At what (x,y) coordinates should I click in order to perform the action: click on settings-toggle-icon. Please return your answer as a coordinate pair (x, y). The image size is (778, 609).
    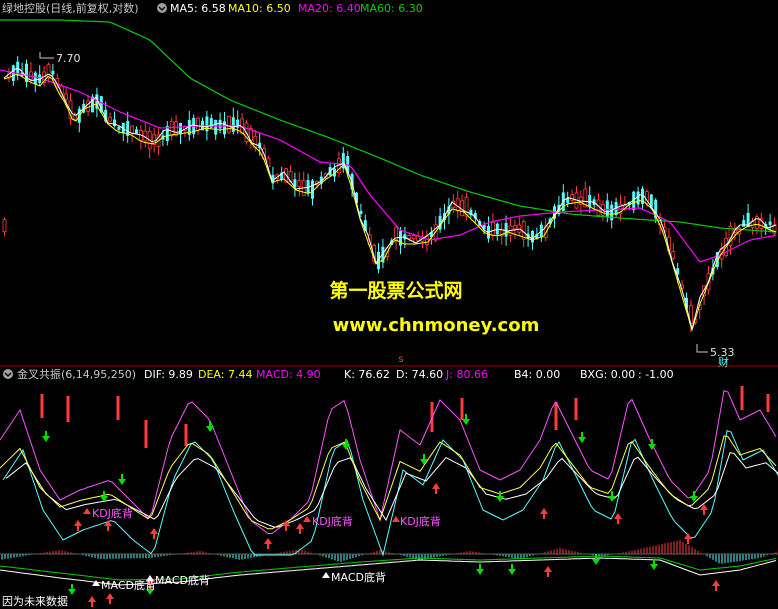
    Looking at the image, I should click on (162, 8).